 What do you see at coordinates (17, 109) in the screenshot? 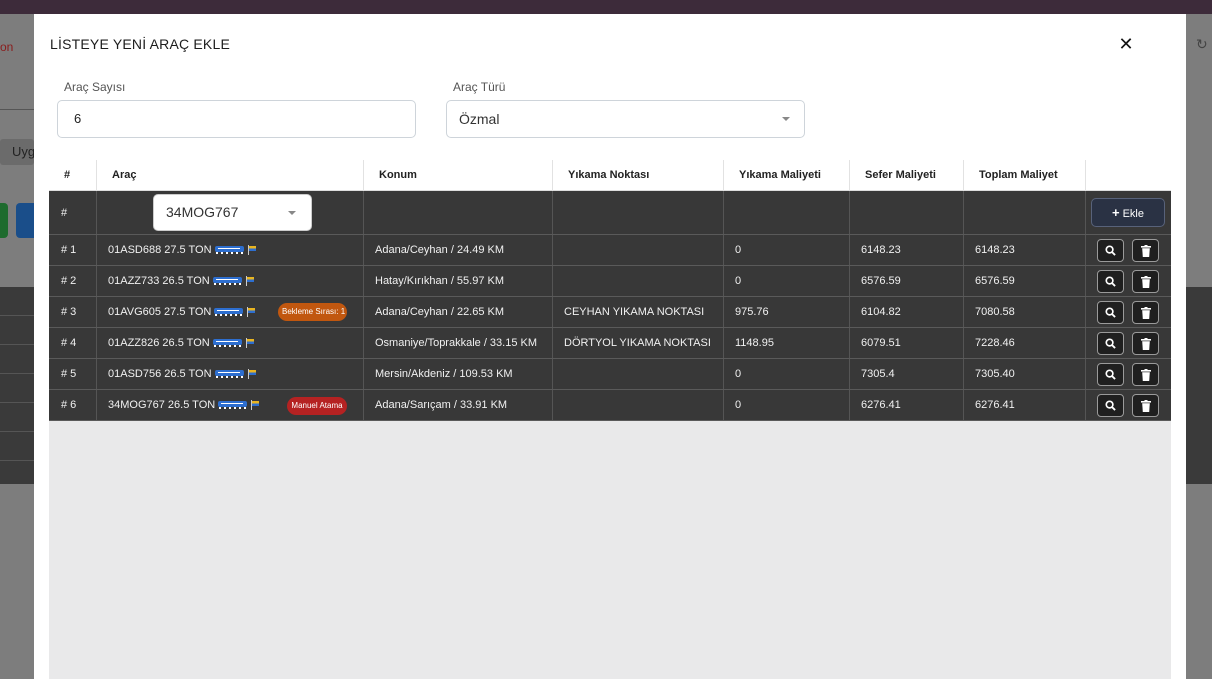
I see `background-divider` at bounding box center [17, 109].